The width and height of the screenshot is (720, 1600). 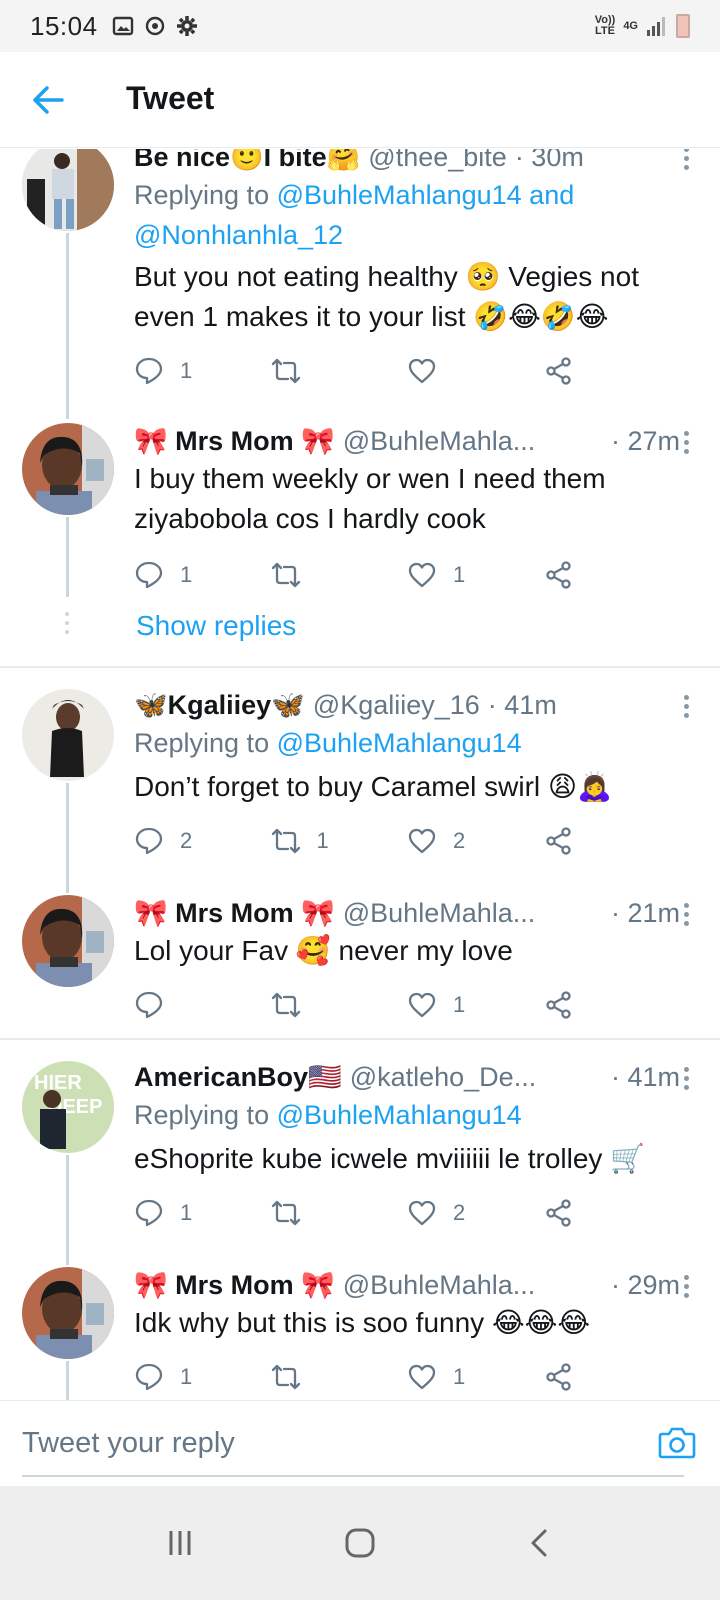 I want to click on sync-icon, so click(x=154, y=26).